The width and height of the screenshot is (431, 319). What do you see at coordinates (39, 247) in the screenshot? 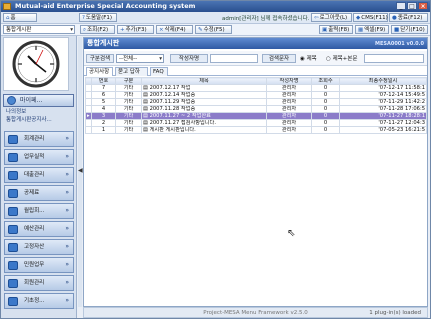
I see `sidebar-item-fixed-assets: 고정자산»` at bounding box center [39, 247].